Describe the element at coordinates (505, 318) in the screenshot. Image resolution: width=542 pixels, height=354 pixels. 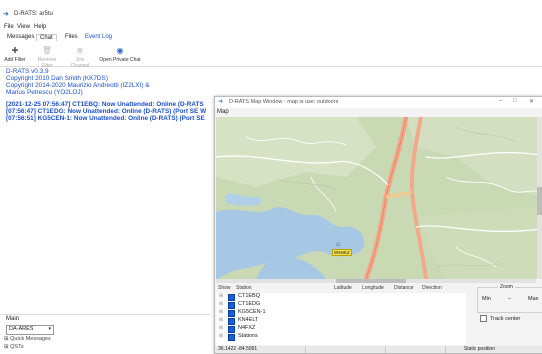
I see `track-center-label: Track center` at that location.